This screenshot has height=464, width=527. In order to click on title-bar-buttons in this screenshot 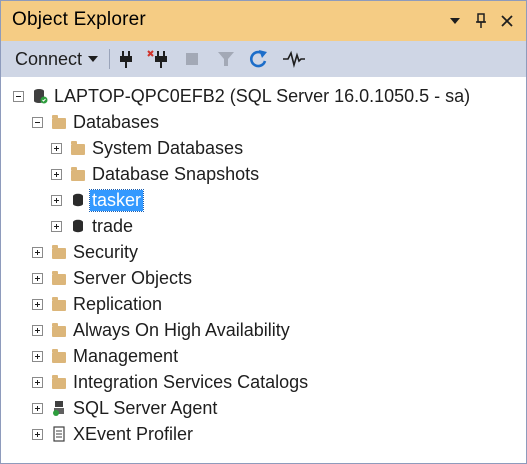, I will do `click(481, 21)`.